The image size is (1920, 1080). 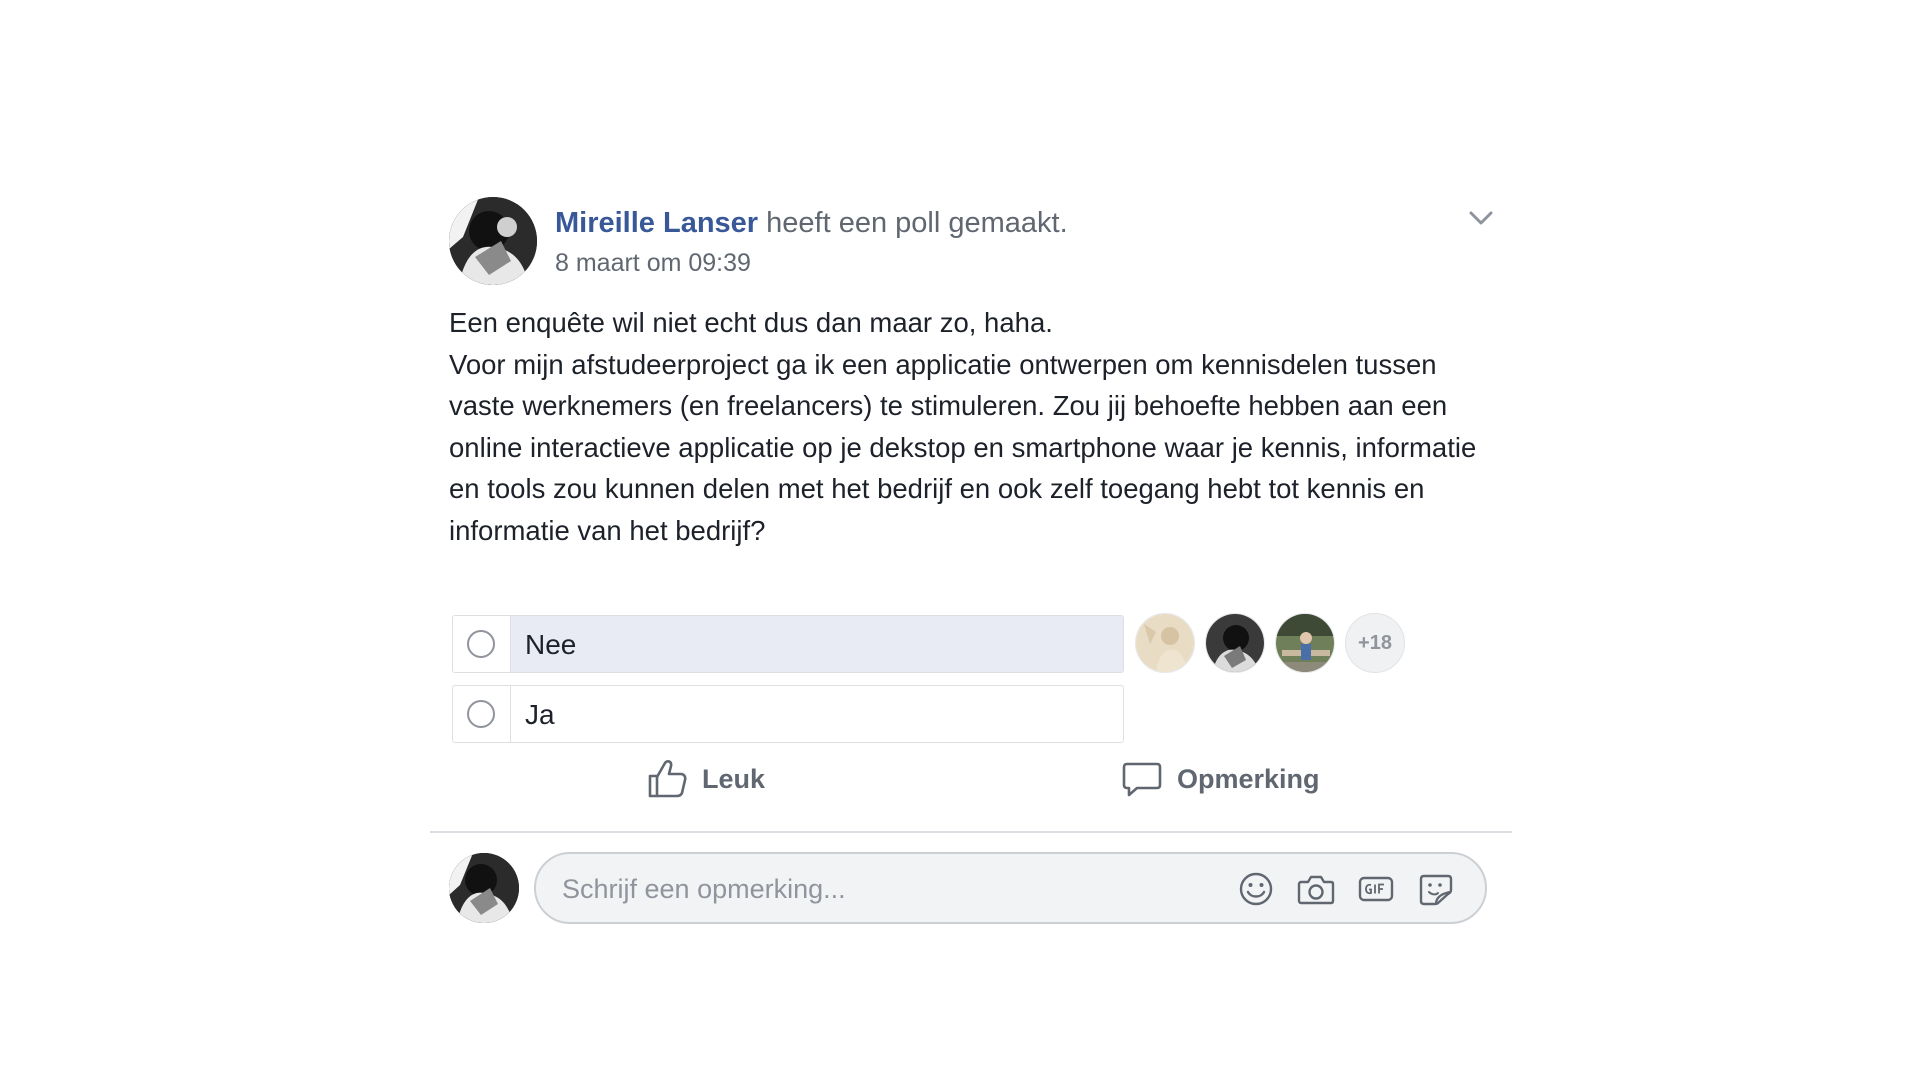 I want to click on sticker-icon, so click(x=1436, y=889).